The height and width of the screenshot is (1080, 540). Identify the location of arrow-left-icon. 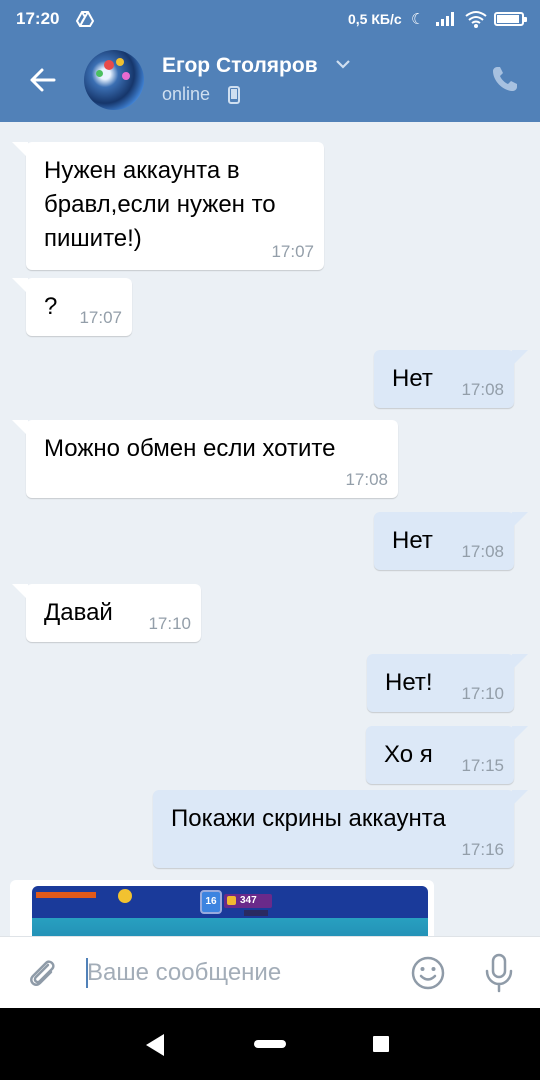
(42, 80).